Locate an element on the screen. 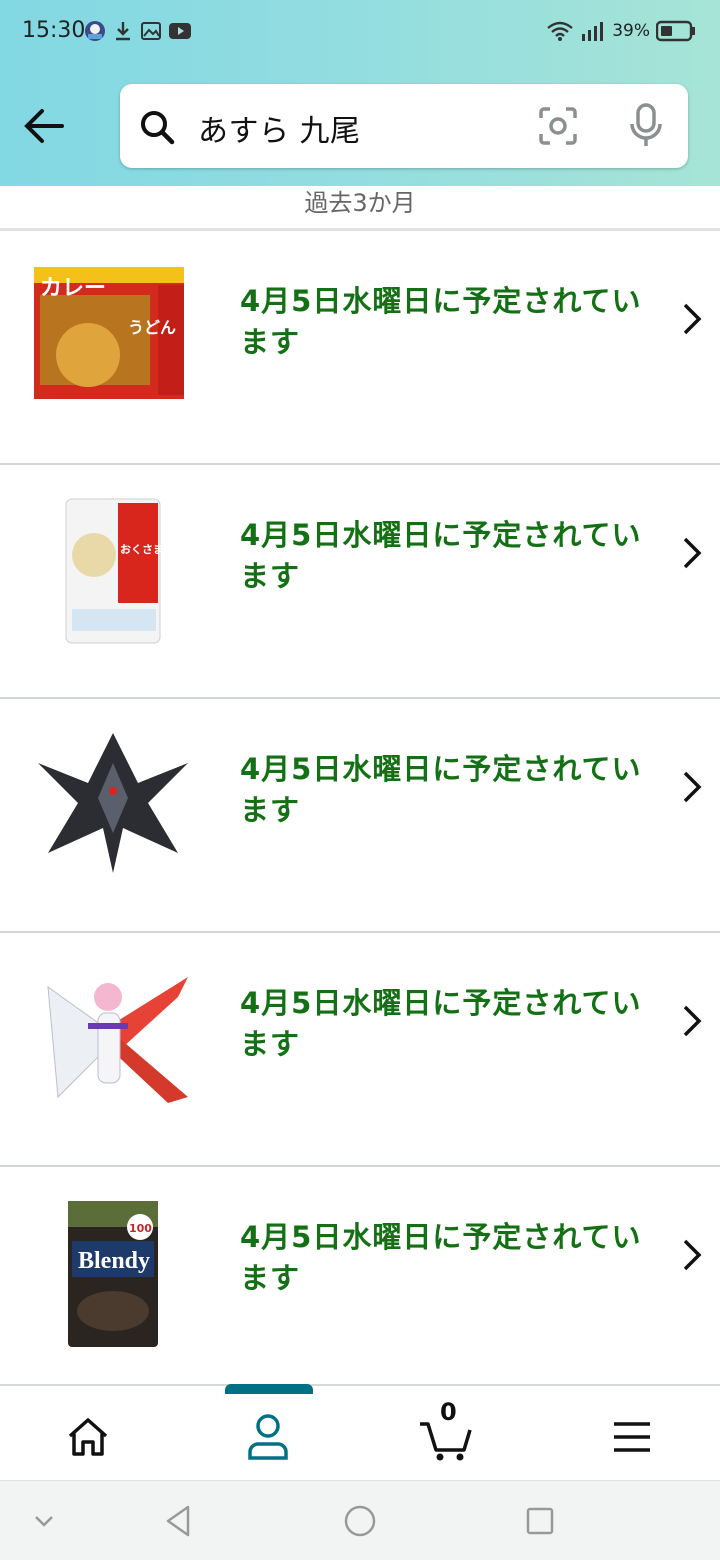 The image size is (720, 1560). product-thumbnail-figure is located at coordinates (113, 1037).